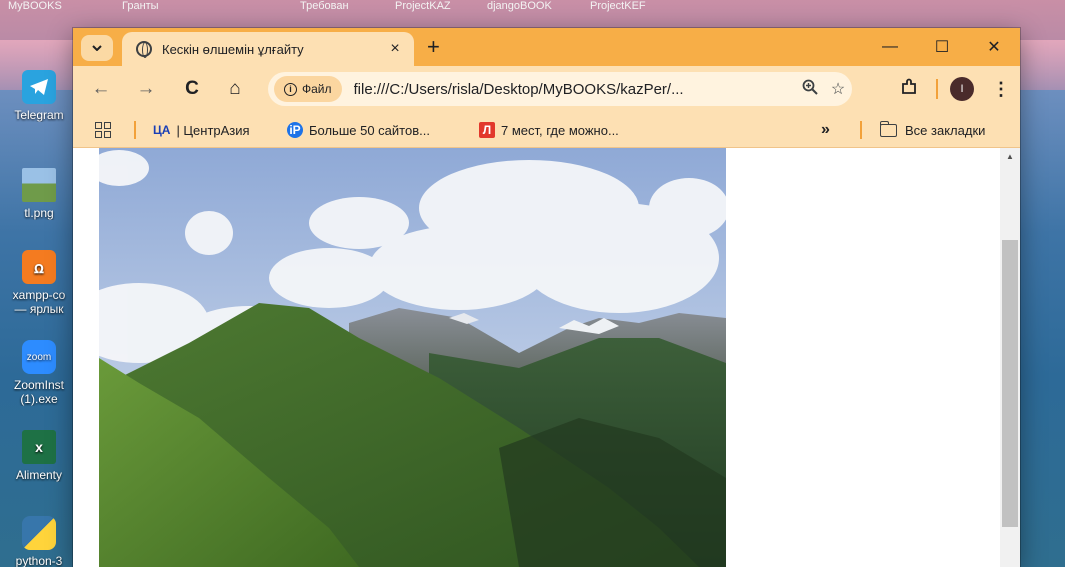 The width and height of the screenshot is (1065, 567). What do you see at coordinates (888, 128) in the screenshot?
I see `folder-icon` at bounding box center [888, 128].